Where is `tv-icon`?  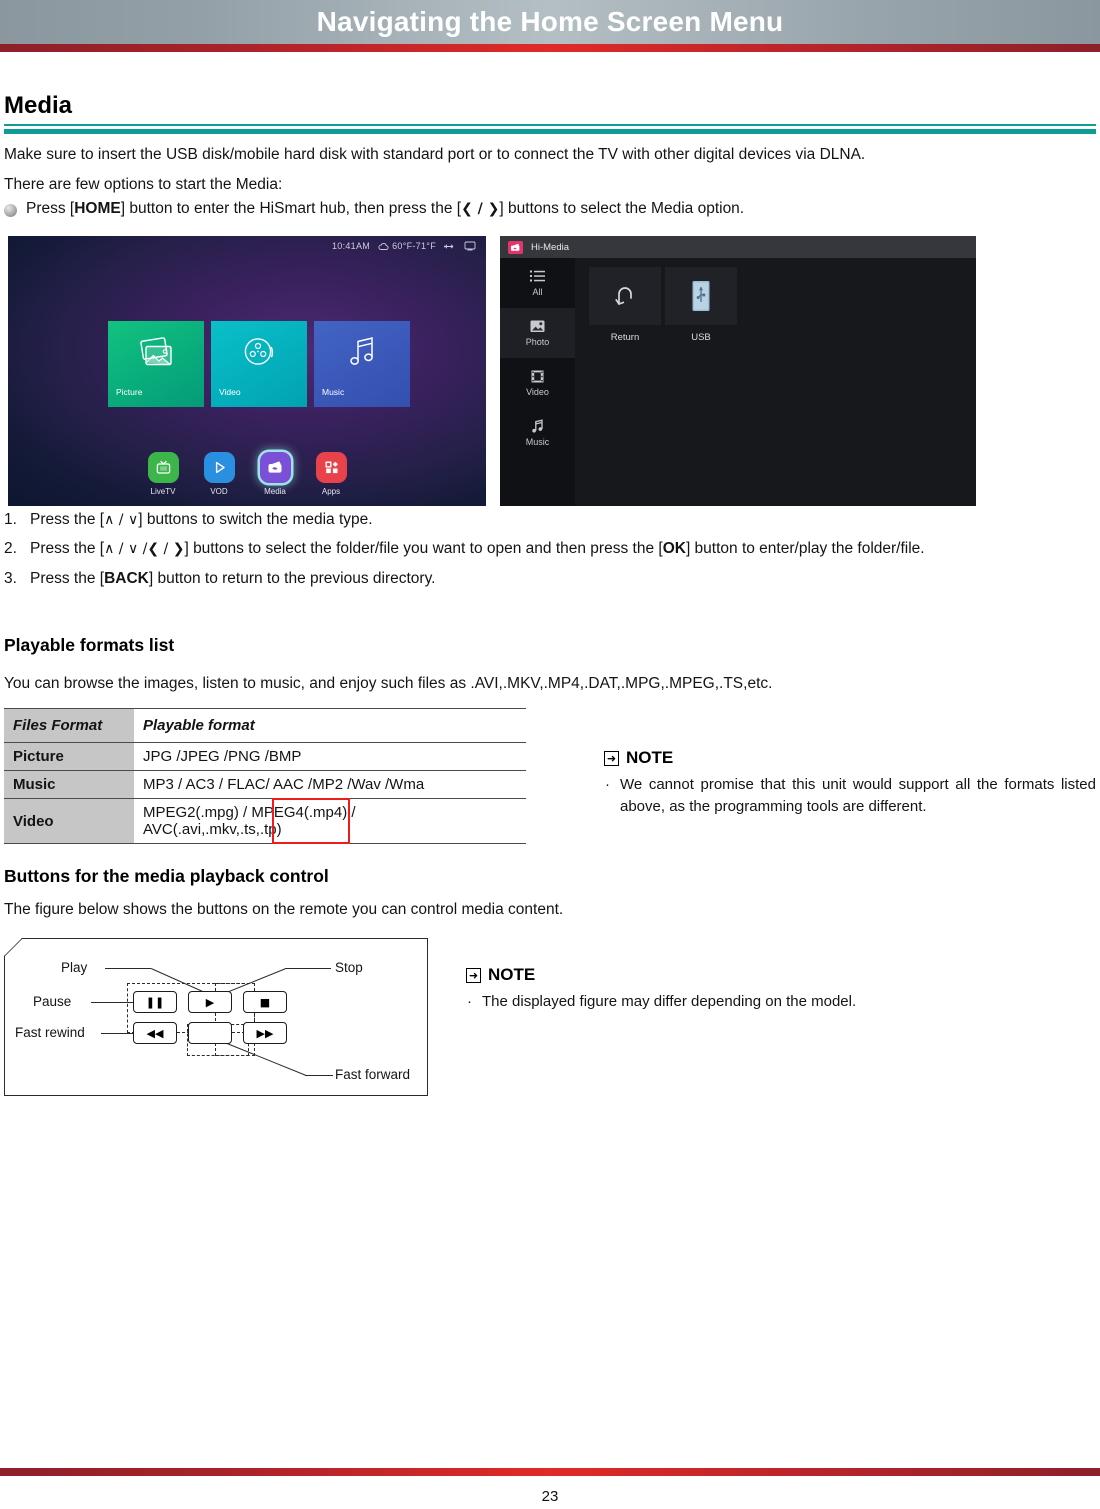
tv-icon is located at coordinates (163, 467).